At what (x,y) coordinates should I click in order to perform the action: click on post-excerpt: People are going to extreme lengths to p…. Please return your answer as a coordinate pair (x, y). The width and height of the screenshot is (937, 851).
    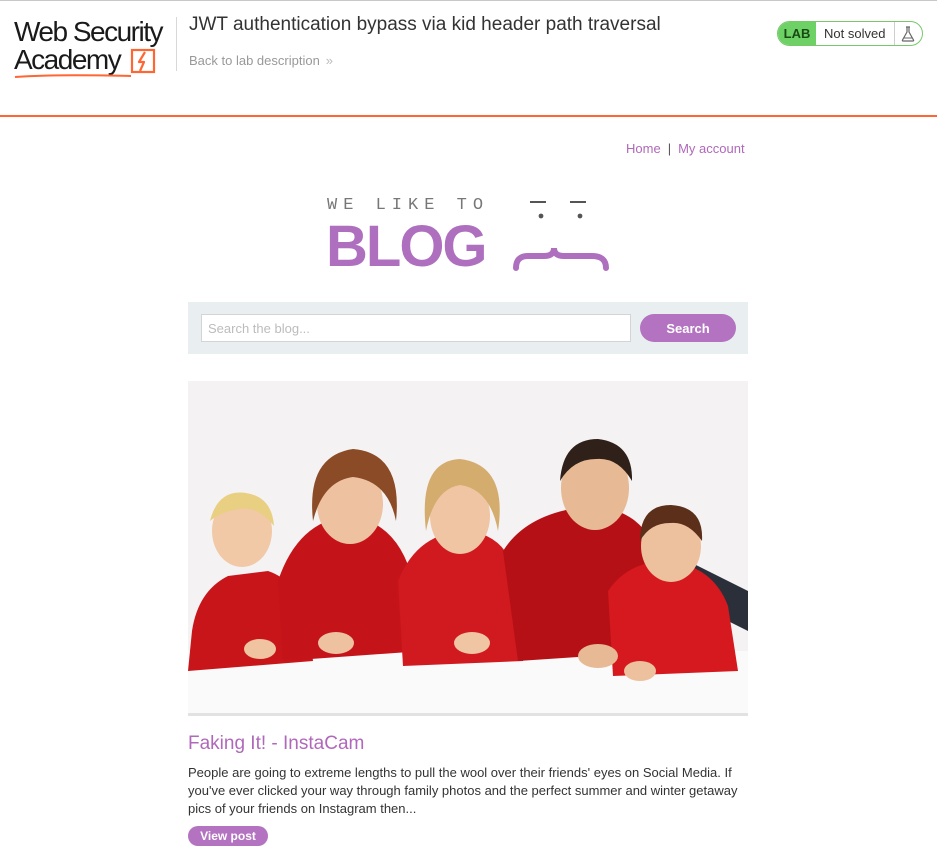
    Looking at the image, I should click on (463, 790).